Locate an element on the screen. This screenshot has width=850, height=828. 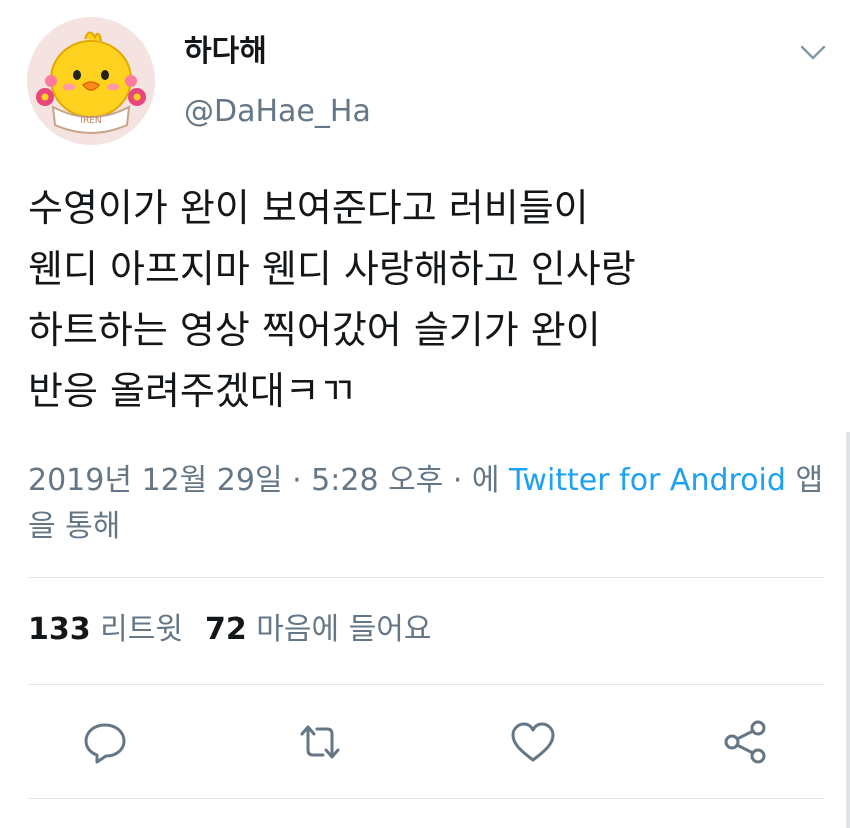
retweets-stat: 133 리트윗 is located at coordinates (105, 630).